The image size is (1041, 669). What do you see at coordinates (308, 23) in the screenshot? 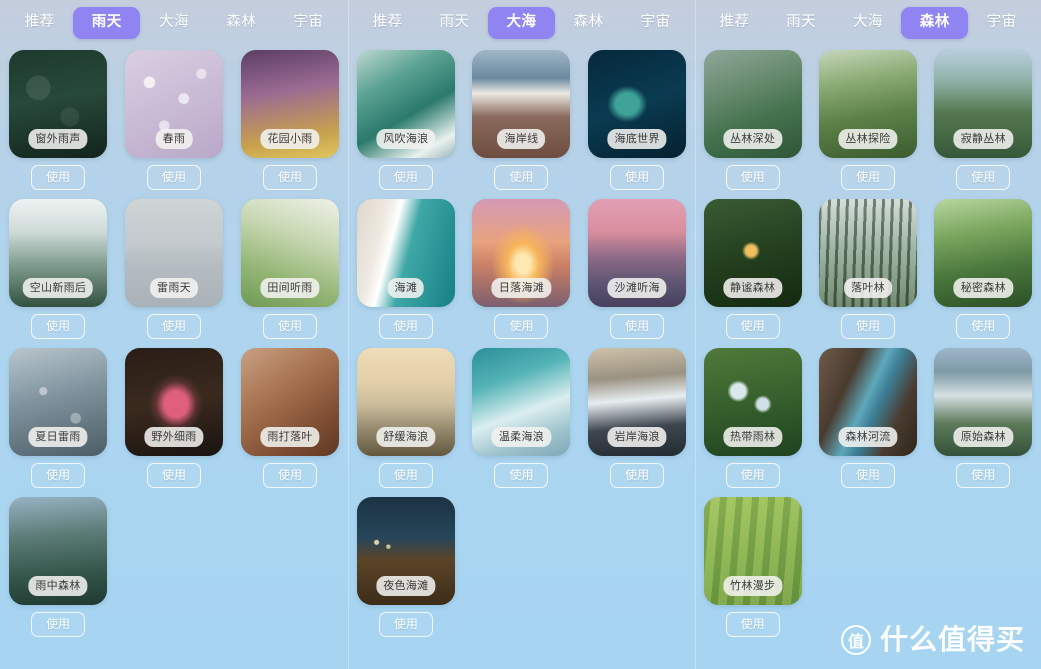
I see `tab-rain-4: 宇宙` at bounding box center [308, 23].